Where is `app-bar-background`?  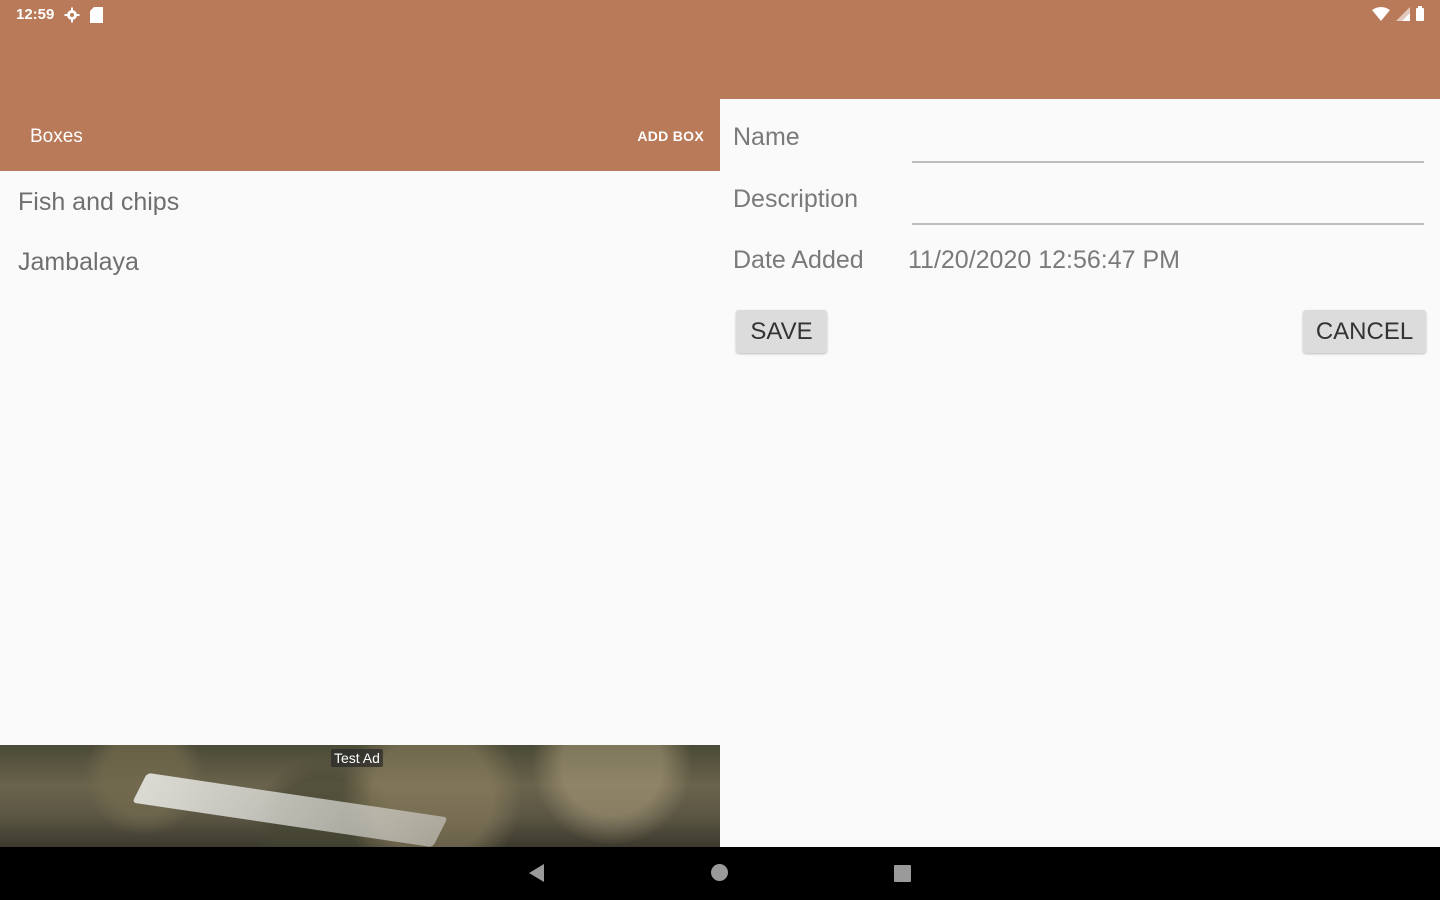 app-bar-background is located at coordinates (720, 64).